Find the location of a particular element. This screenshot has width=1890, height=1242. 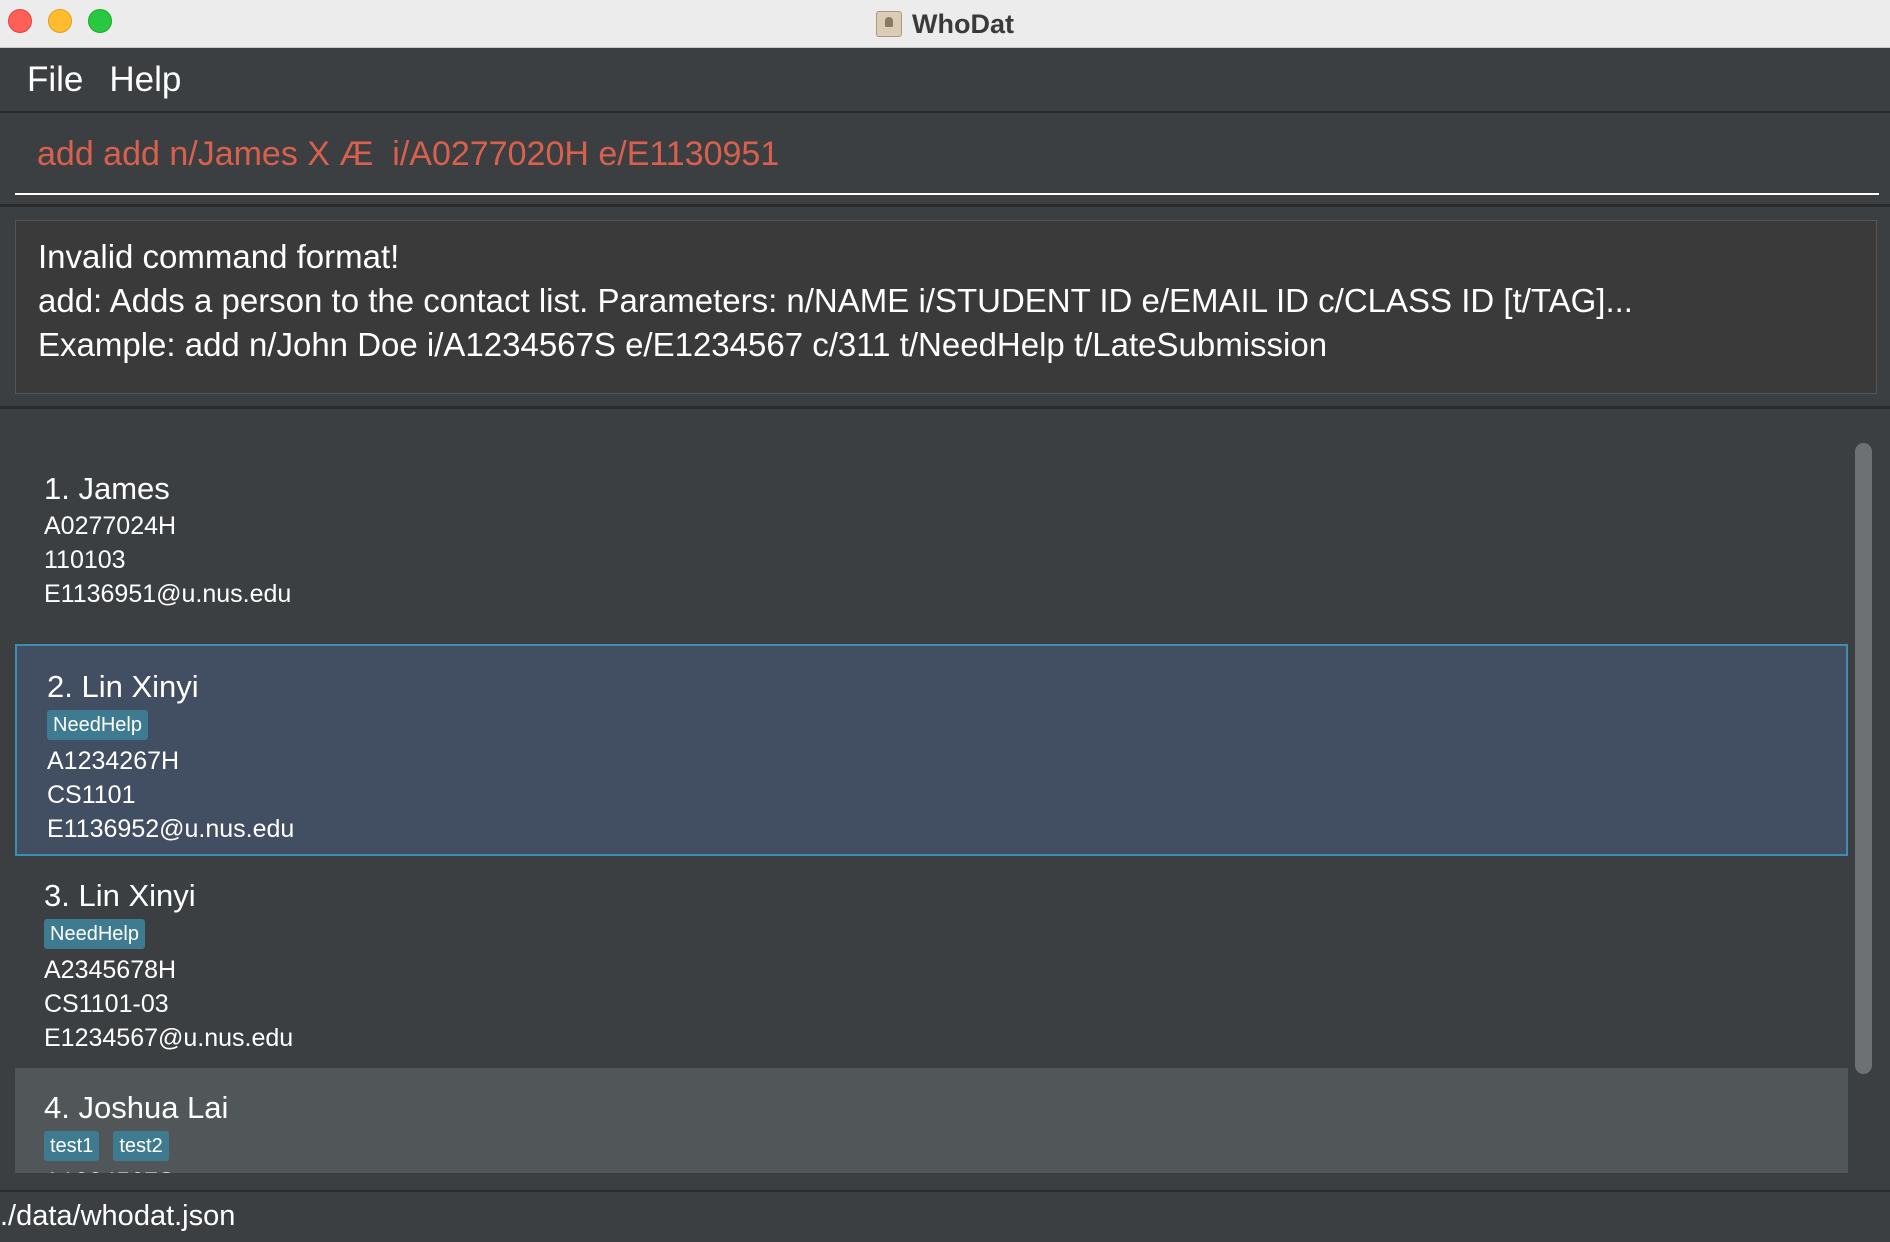

title-bar: WhoDat is located at coordinates (945, 24).